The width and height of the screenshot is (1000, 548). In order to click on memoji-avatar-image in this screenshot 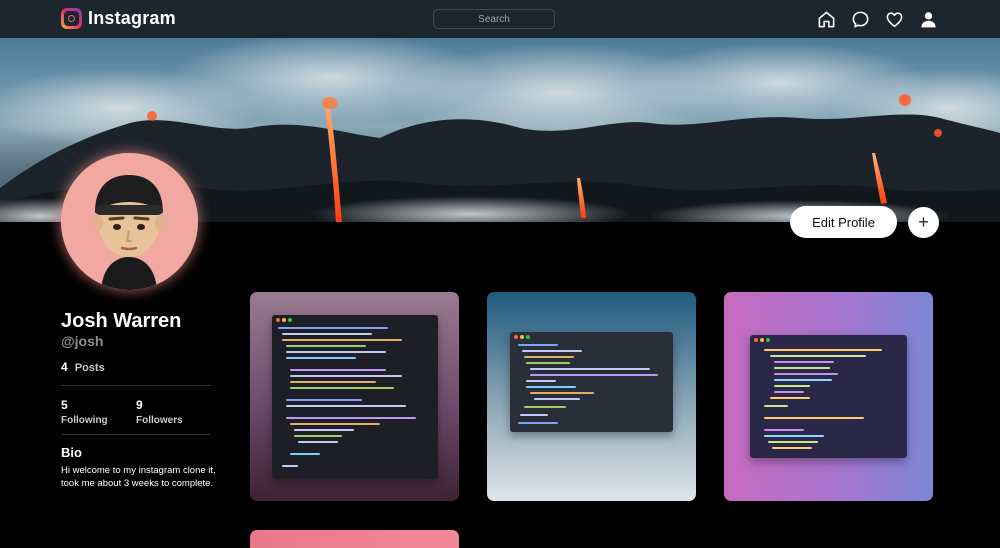, I will do `click(129, 221)`.